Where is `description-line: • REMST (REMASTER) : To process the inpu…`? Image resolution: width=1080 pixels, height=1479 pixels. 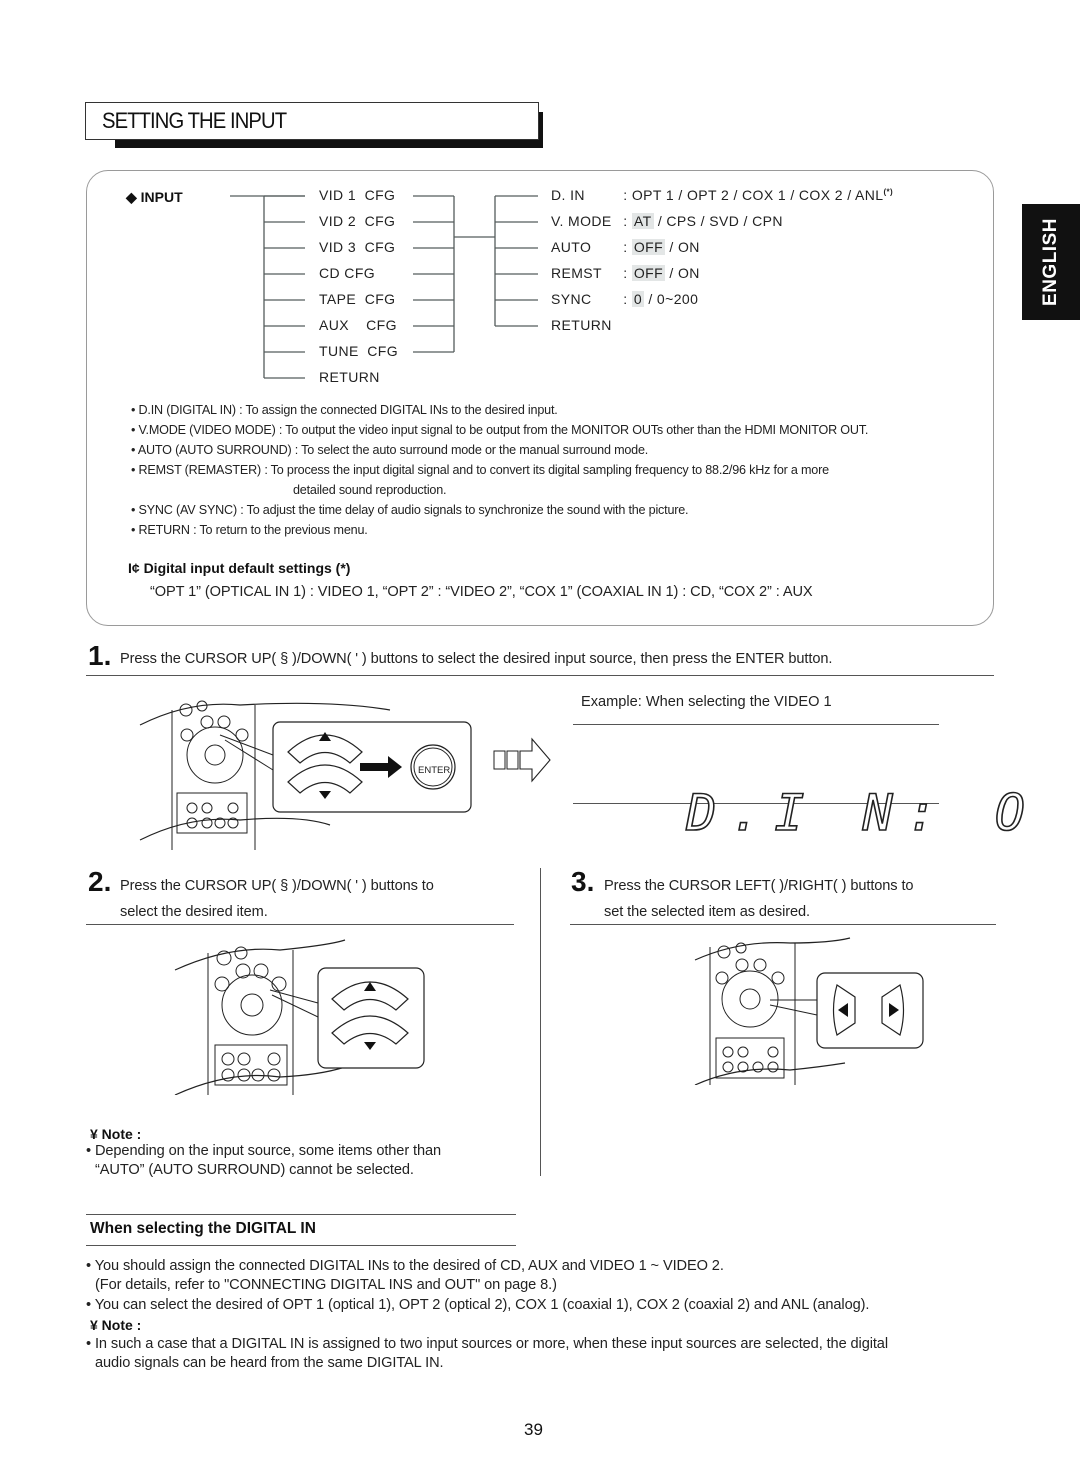
description-line: • REMST (REMASTER) : To process the inpu… is located at coordinates (480, 470).